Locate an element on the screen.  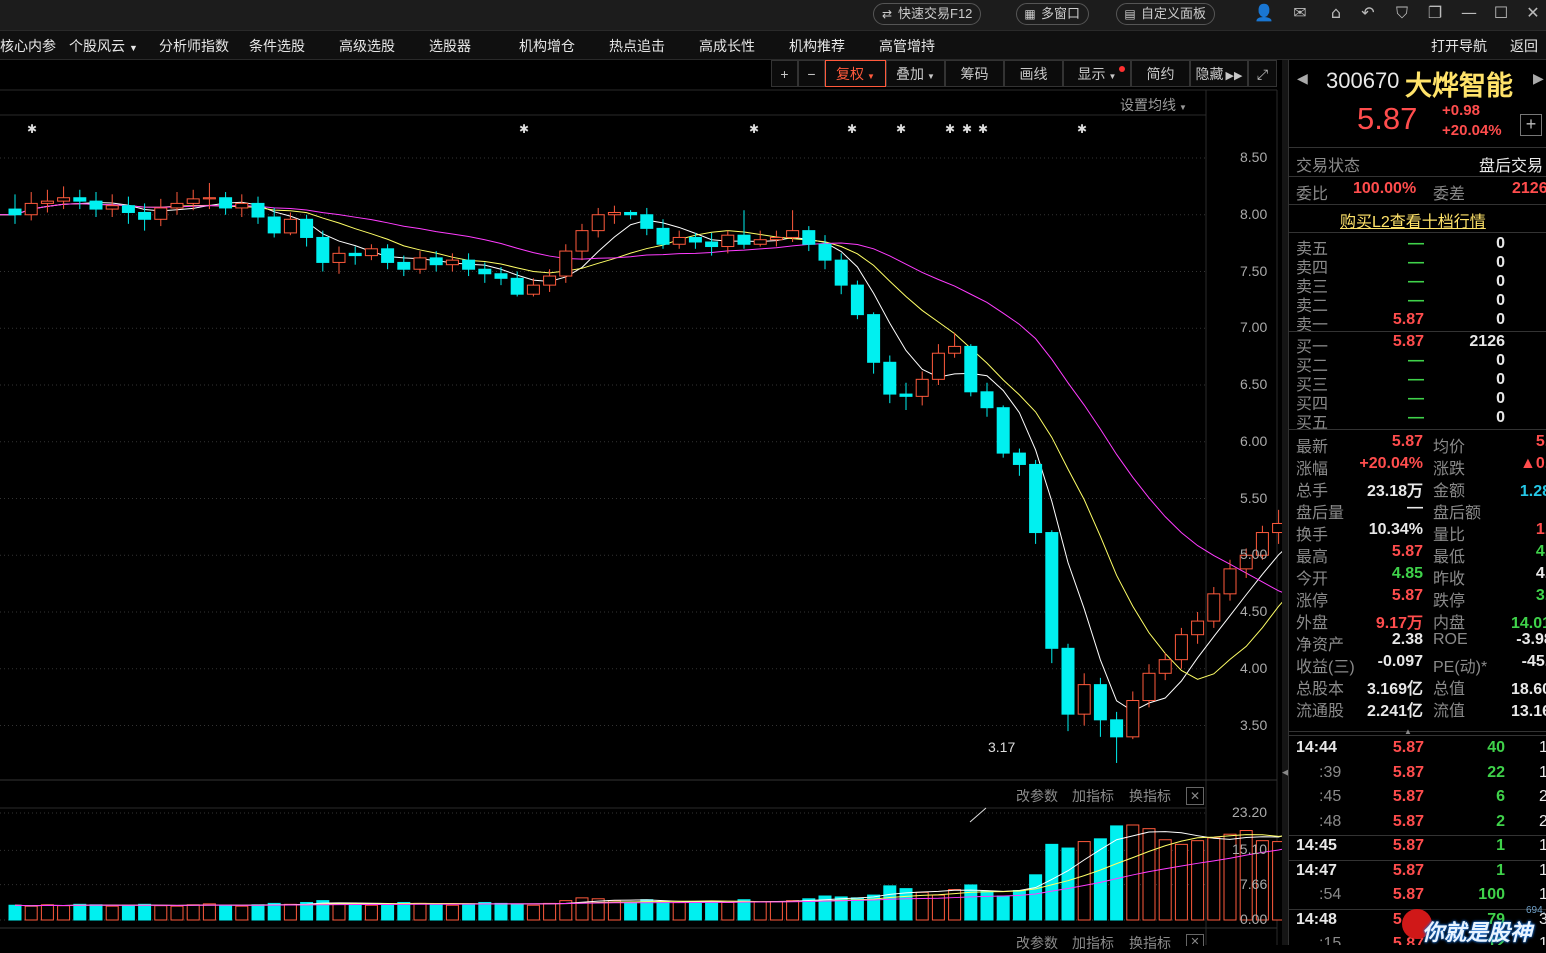
menu-item: 高成长性 is located at coordinates (727, 46).